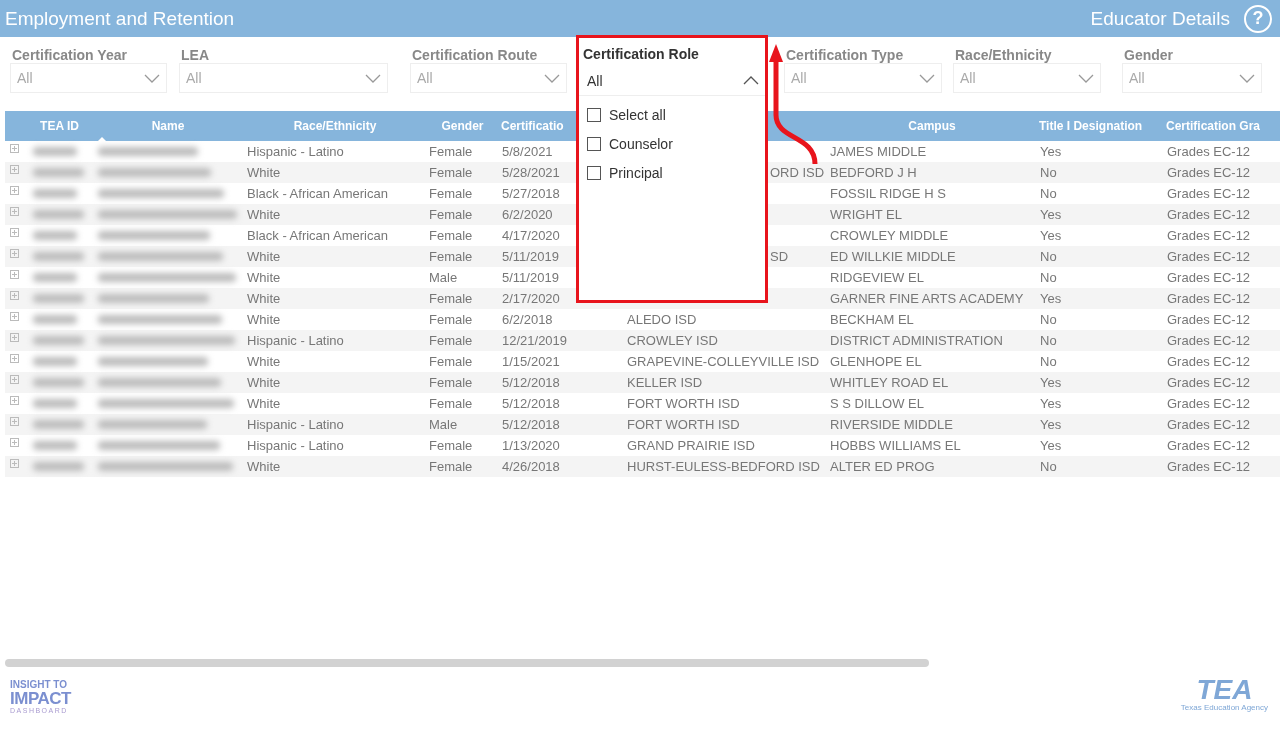 This screenshot has width=1280, height=741. Describe the element at coordinates (916, 340) in the screenshot. I see `table-cell-text: DISTRICT ADMINISTRATION` at that location.